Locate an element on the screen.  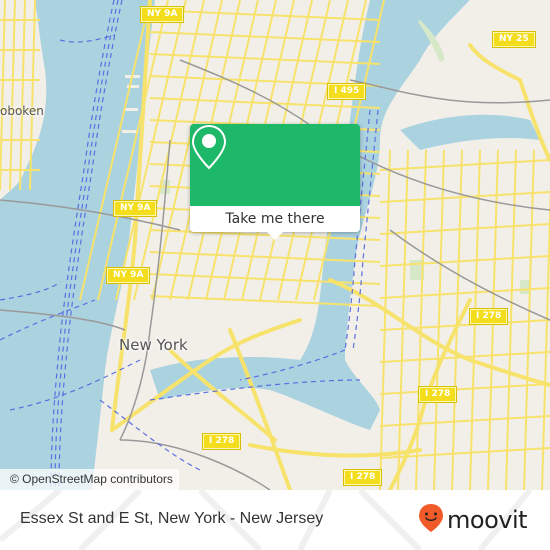
popup-pointer is located at coordinates (275, 236).